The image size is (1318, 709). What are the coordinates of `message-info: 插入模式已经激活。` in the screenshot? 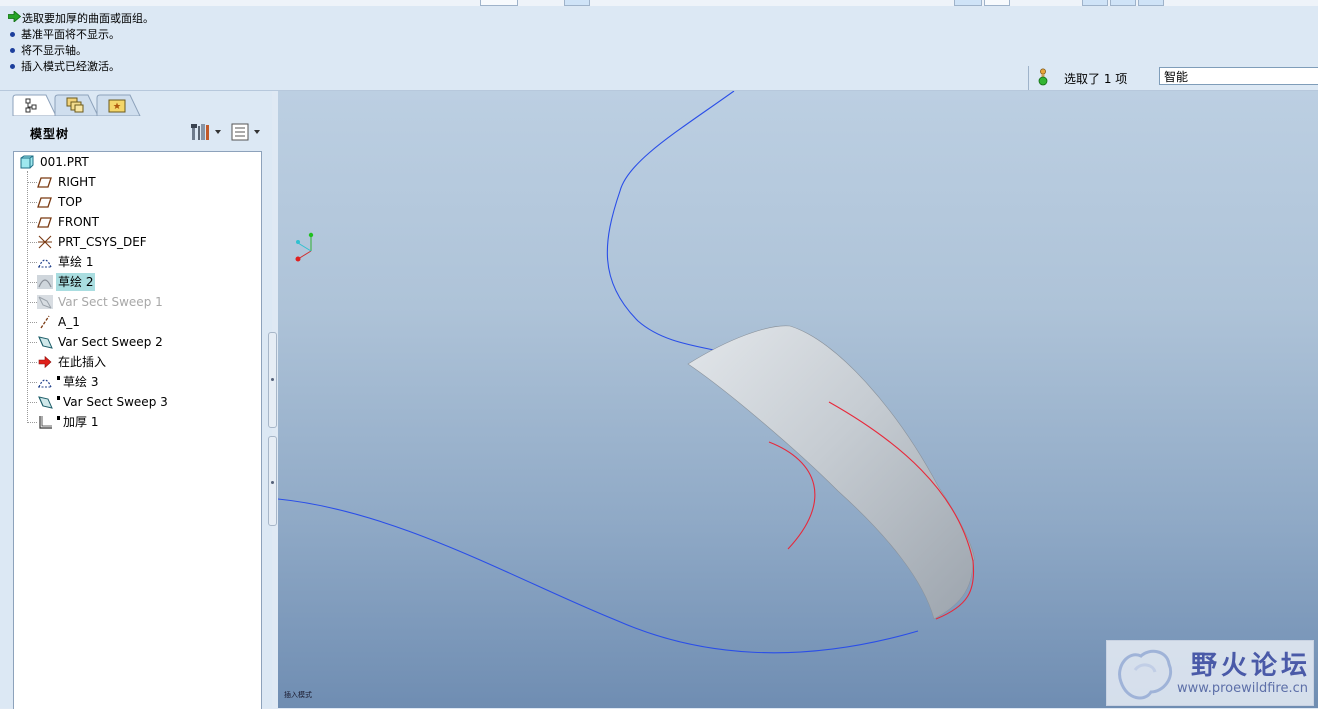 It's located at (64, 67).